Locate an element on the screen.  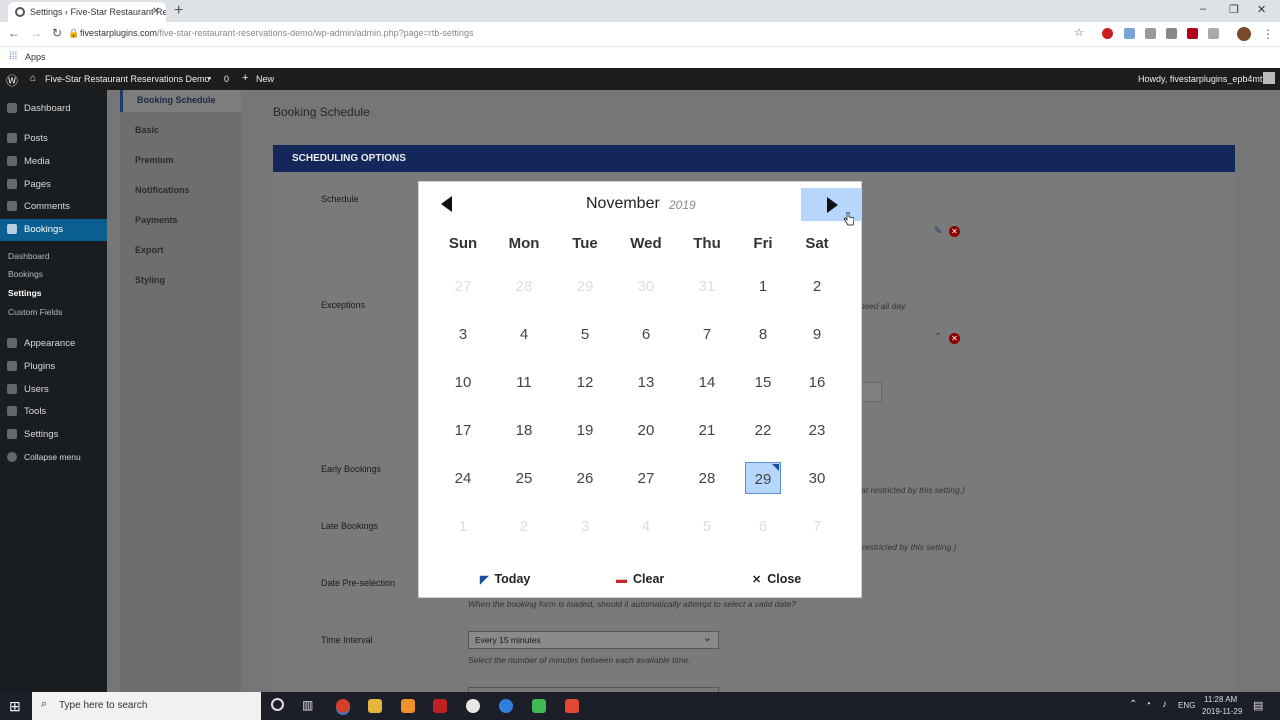
calendar-day: 13 is located at coordinates (646, 382).